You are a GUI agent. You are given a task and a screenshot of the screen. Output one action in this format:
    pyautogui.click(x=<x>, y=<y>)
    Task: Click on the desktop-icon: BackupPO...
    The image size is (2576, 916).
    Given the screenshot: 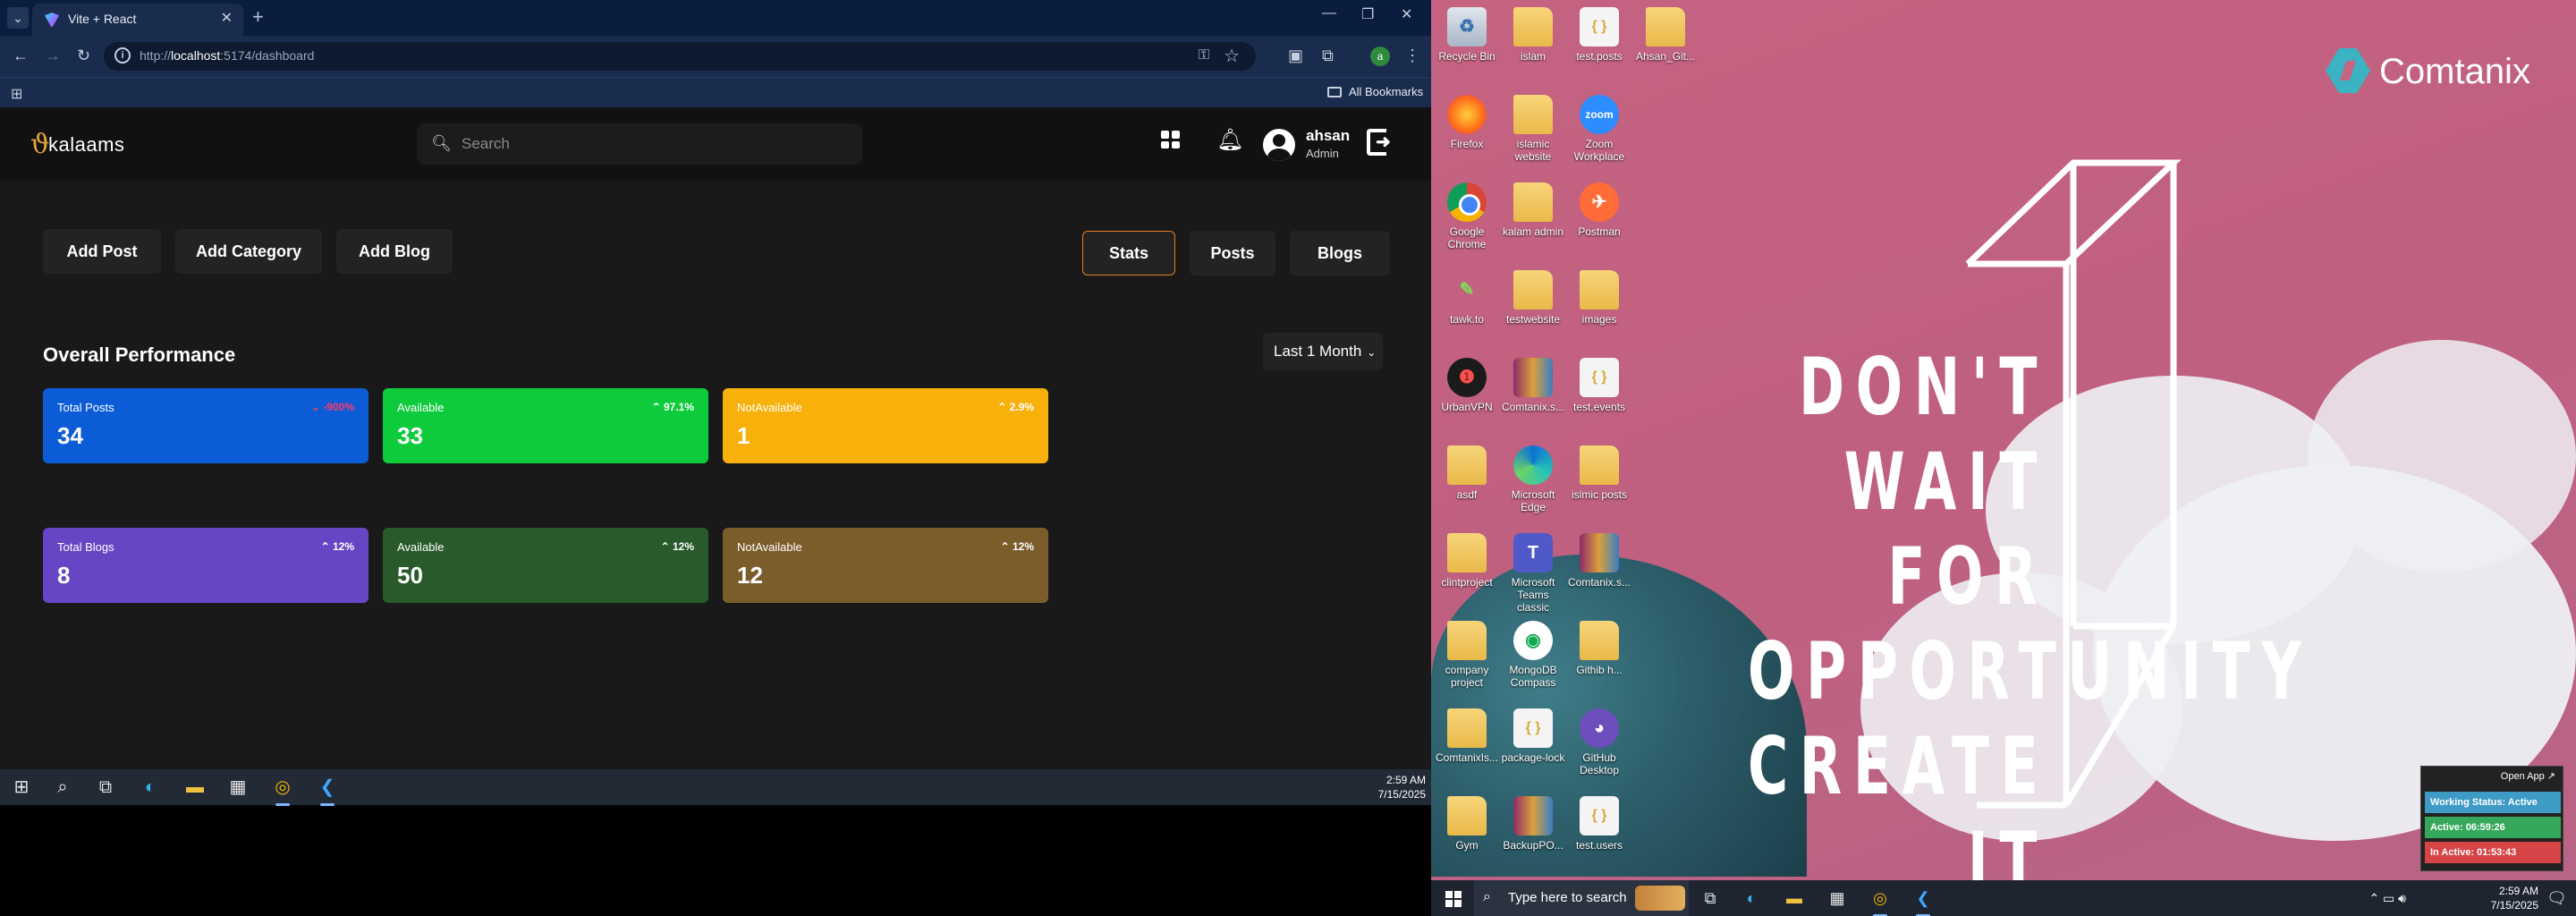 What is the action you would take?
    pyautogui.click(x=1533, y=824)
    